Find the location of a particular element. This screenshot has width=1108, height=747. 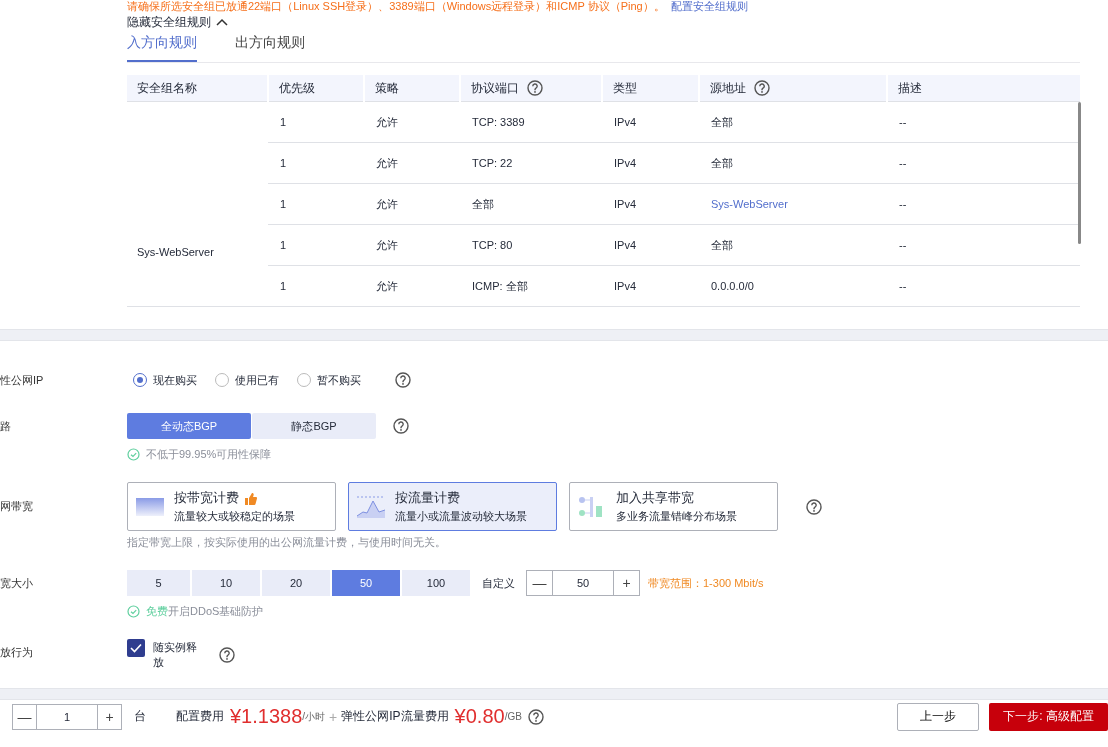

price-unit: /GB is located at coordinates (513, 716).